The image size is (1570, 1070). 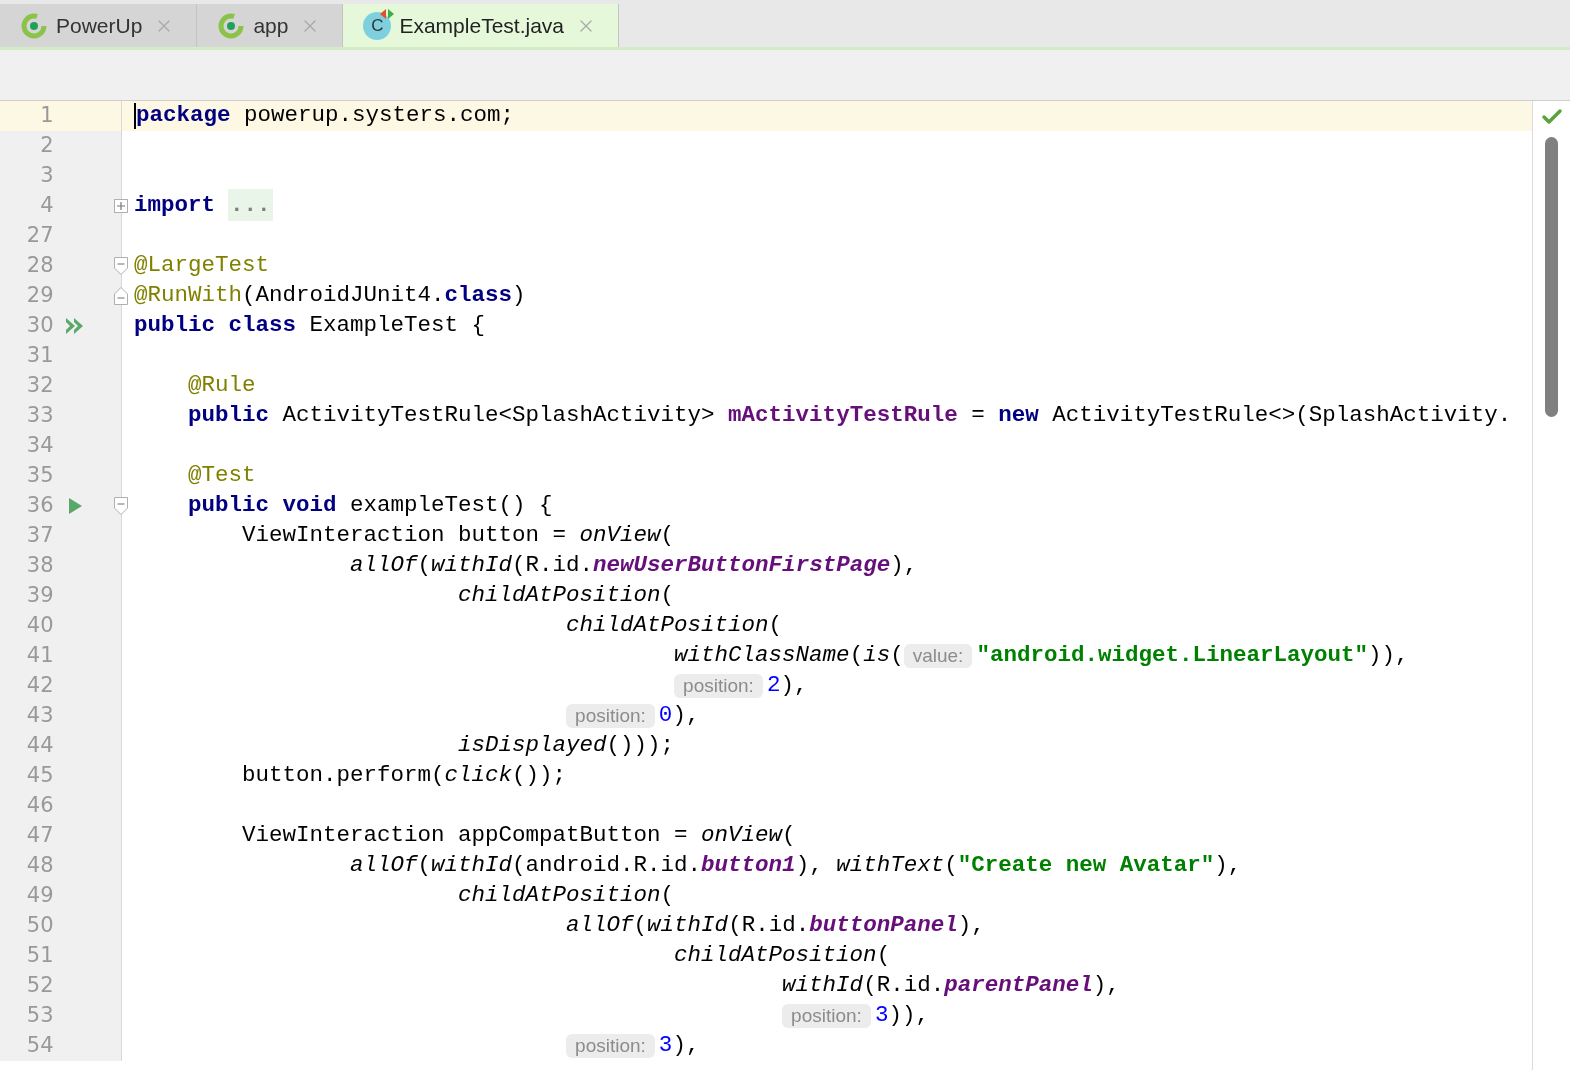 I want to click on code-text: button.perform(, so click(x=343, y=776).